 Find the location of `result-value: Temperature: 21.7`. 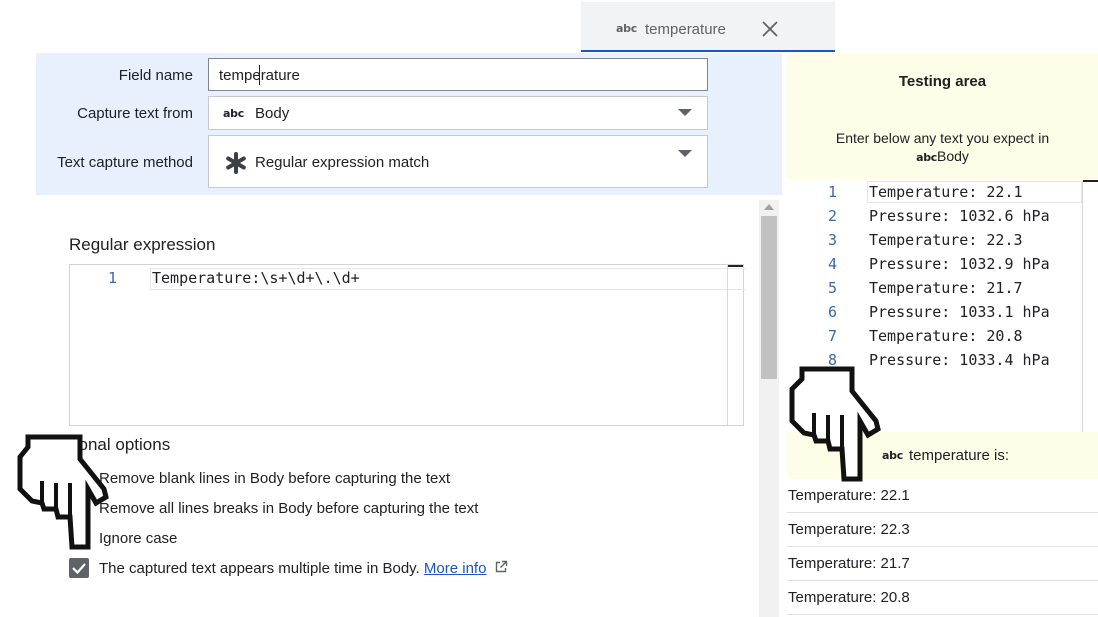

result-value: Temperature: 21.7 is located at coordinates (849, 563).